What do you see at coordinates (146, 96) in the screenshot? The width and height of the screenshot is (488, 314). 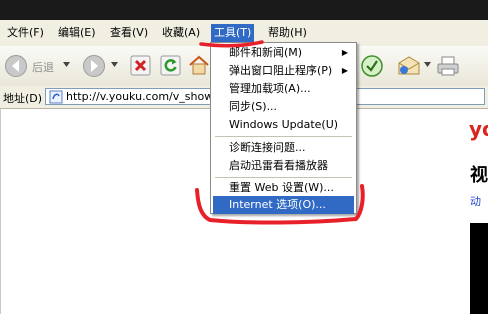 I see `address-url: http://v.youku.com/v_show/id` at bounding box center [146, 96].